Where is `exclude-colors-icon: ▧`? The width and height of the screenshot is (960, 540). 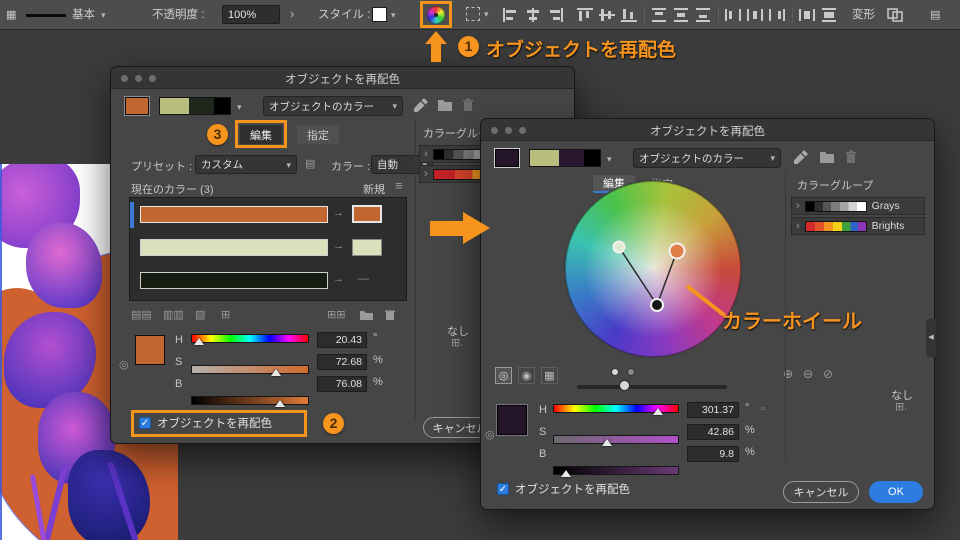 exclude-colors-icon: ▧ is located at coordinates (200, 315).